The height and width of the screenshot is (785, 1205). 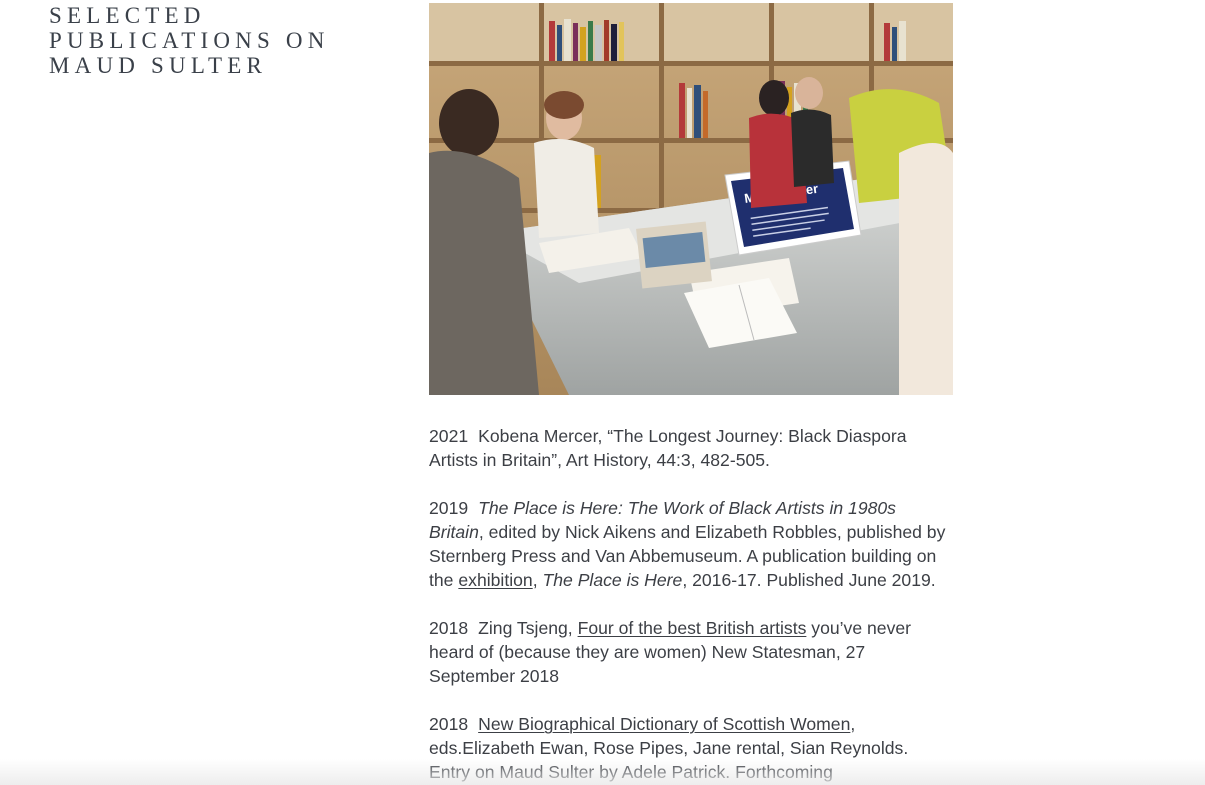 I want to click on entry-author: Zing Tsjeng,, so click(x=525, y=628).